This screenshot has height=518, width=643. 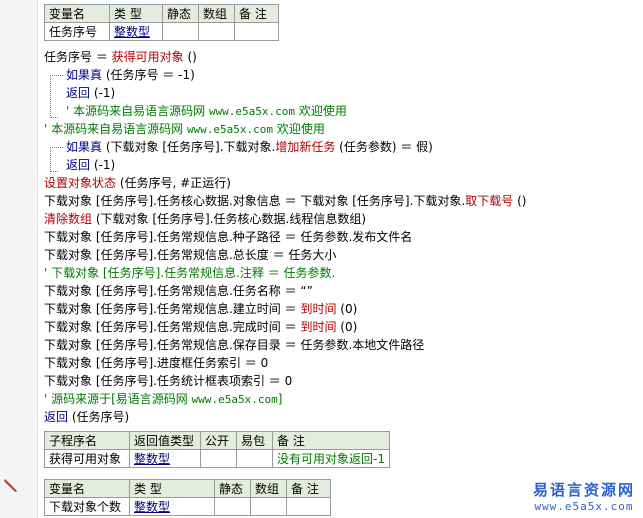 What do you see at coordinates (285, 327) in the screenshot?
I see `code-line: 下载对象 [任务序号].任务常规信息.完成时间 ＝ 到时间 (0)` at bounding box center [285, 327].